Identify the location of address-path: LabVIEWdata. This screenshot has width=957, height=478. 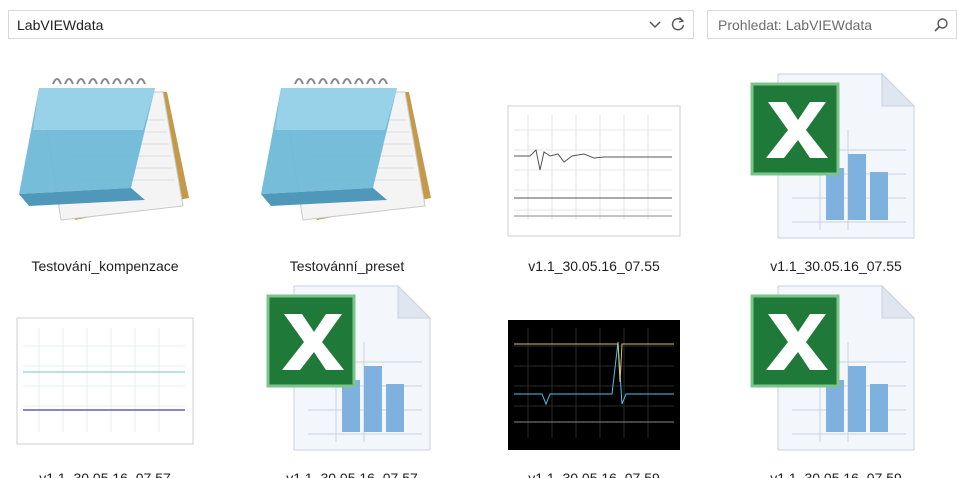
(60, 25).